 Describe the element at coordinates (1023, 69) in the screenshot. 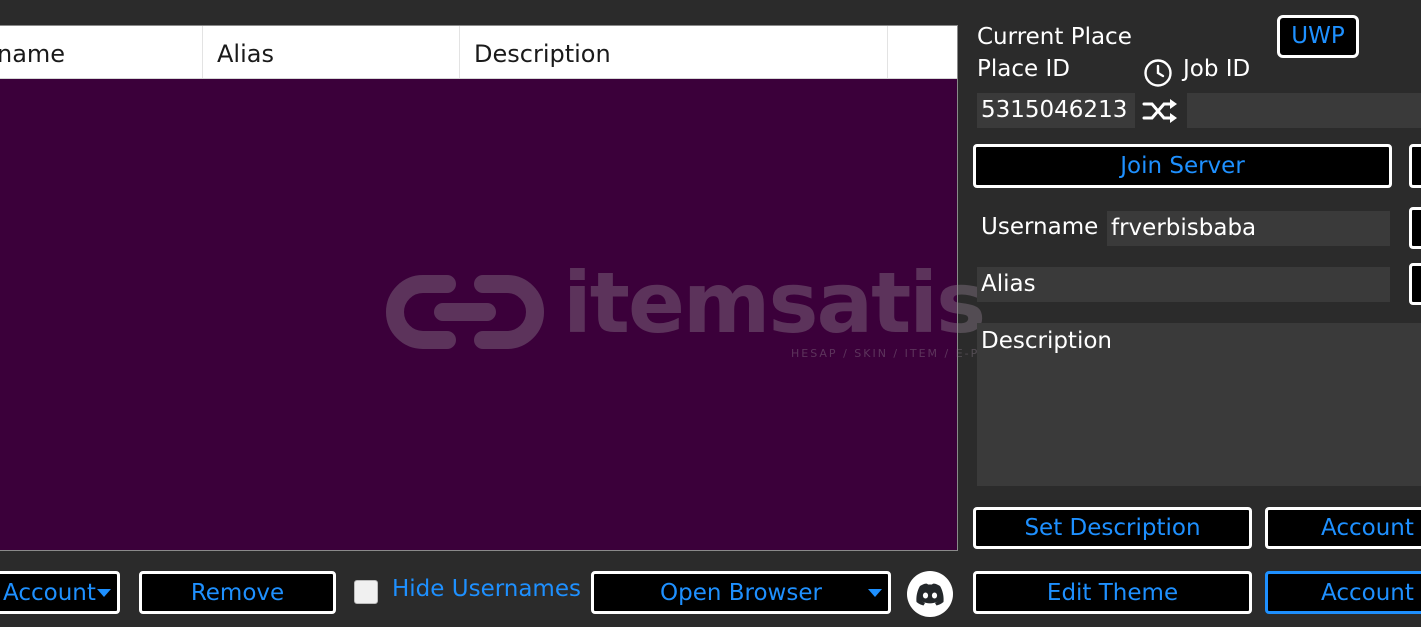

I see `place-id-label: Place ID` at that location.